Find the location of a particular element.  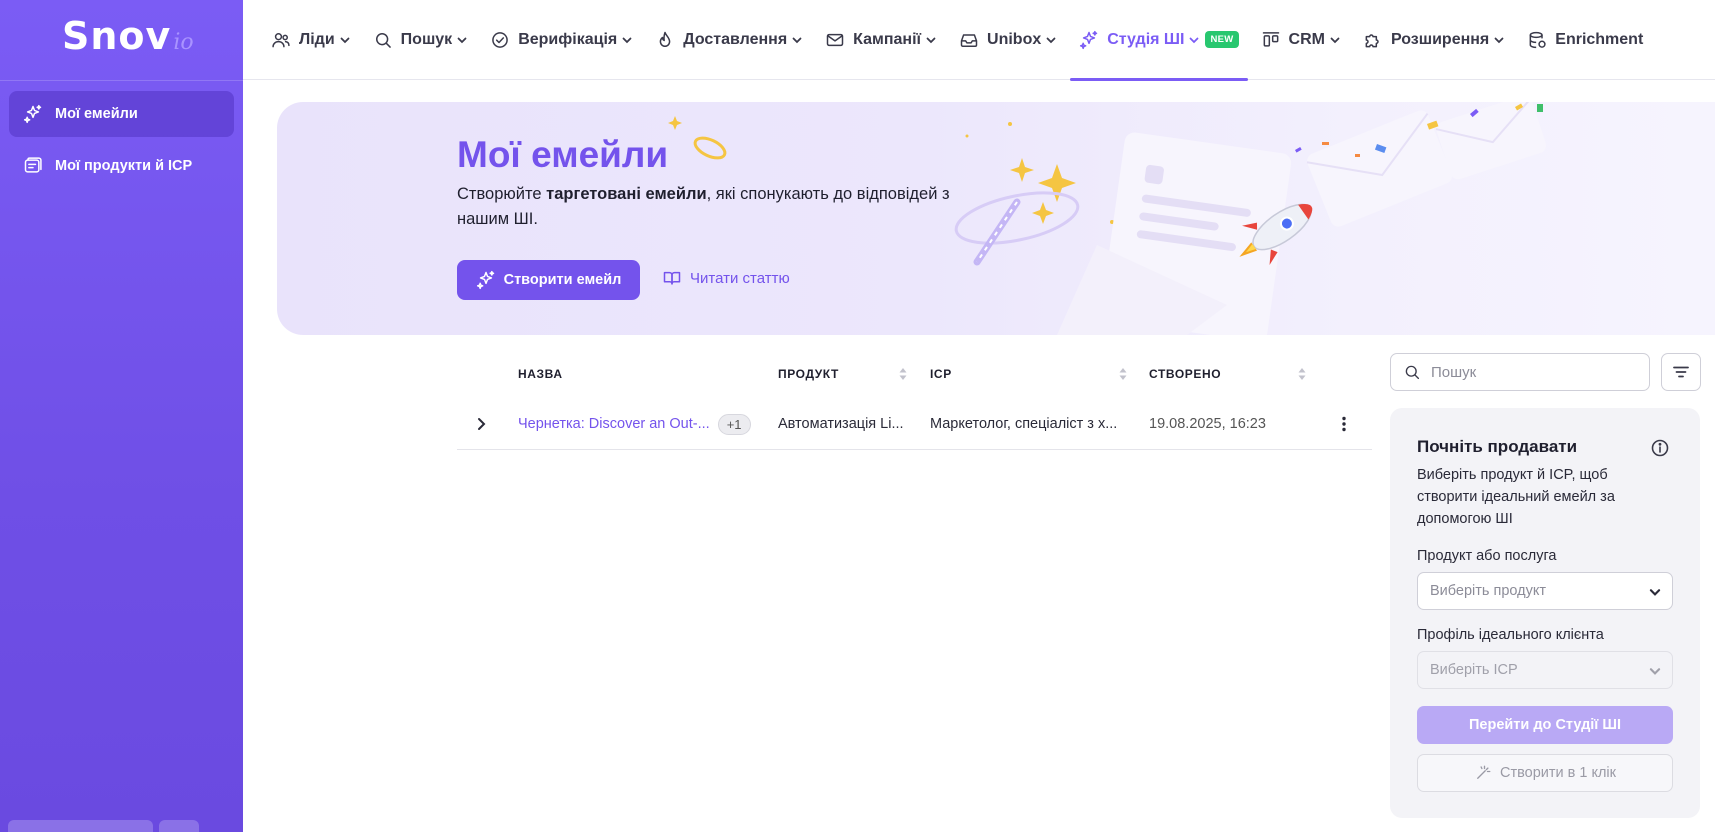

nav-label: Enrichment is located at coordinates (1599, 39).